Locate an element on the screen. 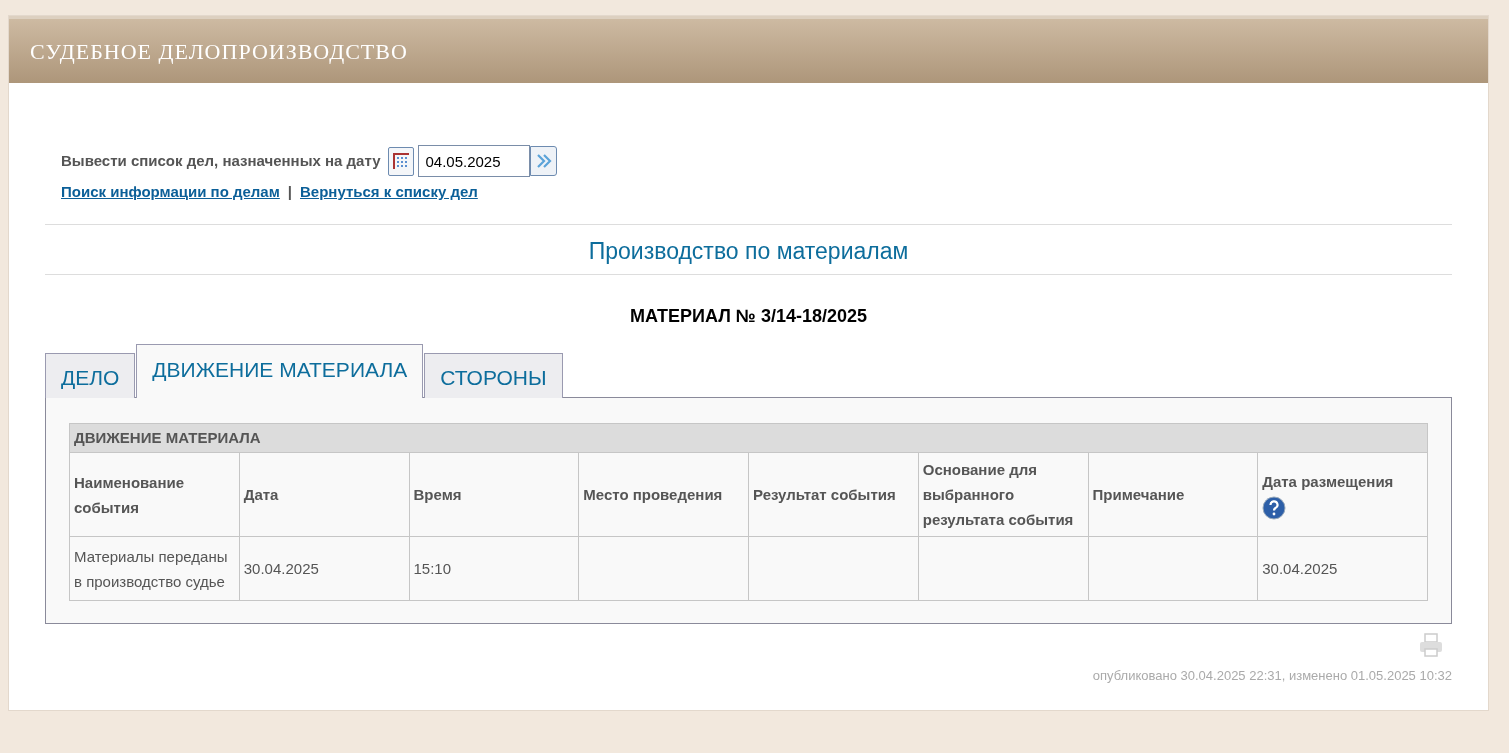 The height and width of the screenshot is (753, 1509). column-header: Время is located at coordinates (494, 494).